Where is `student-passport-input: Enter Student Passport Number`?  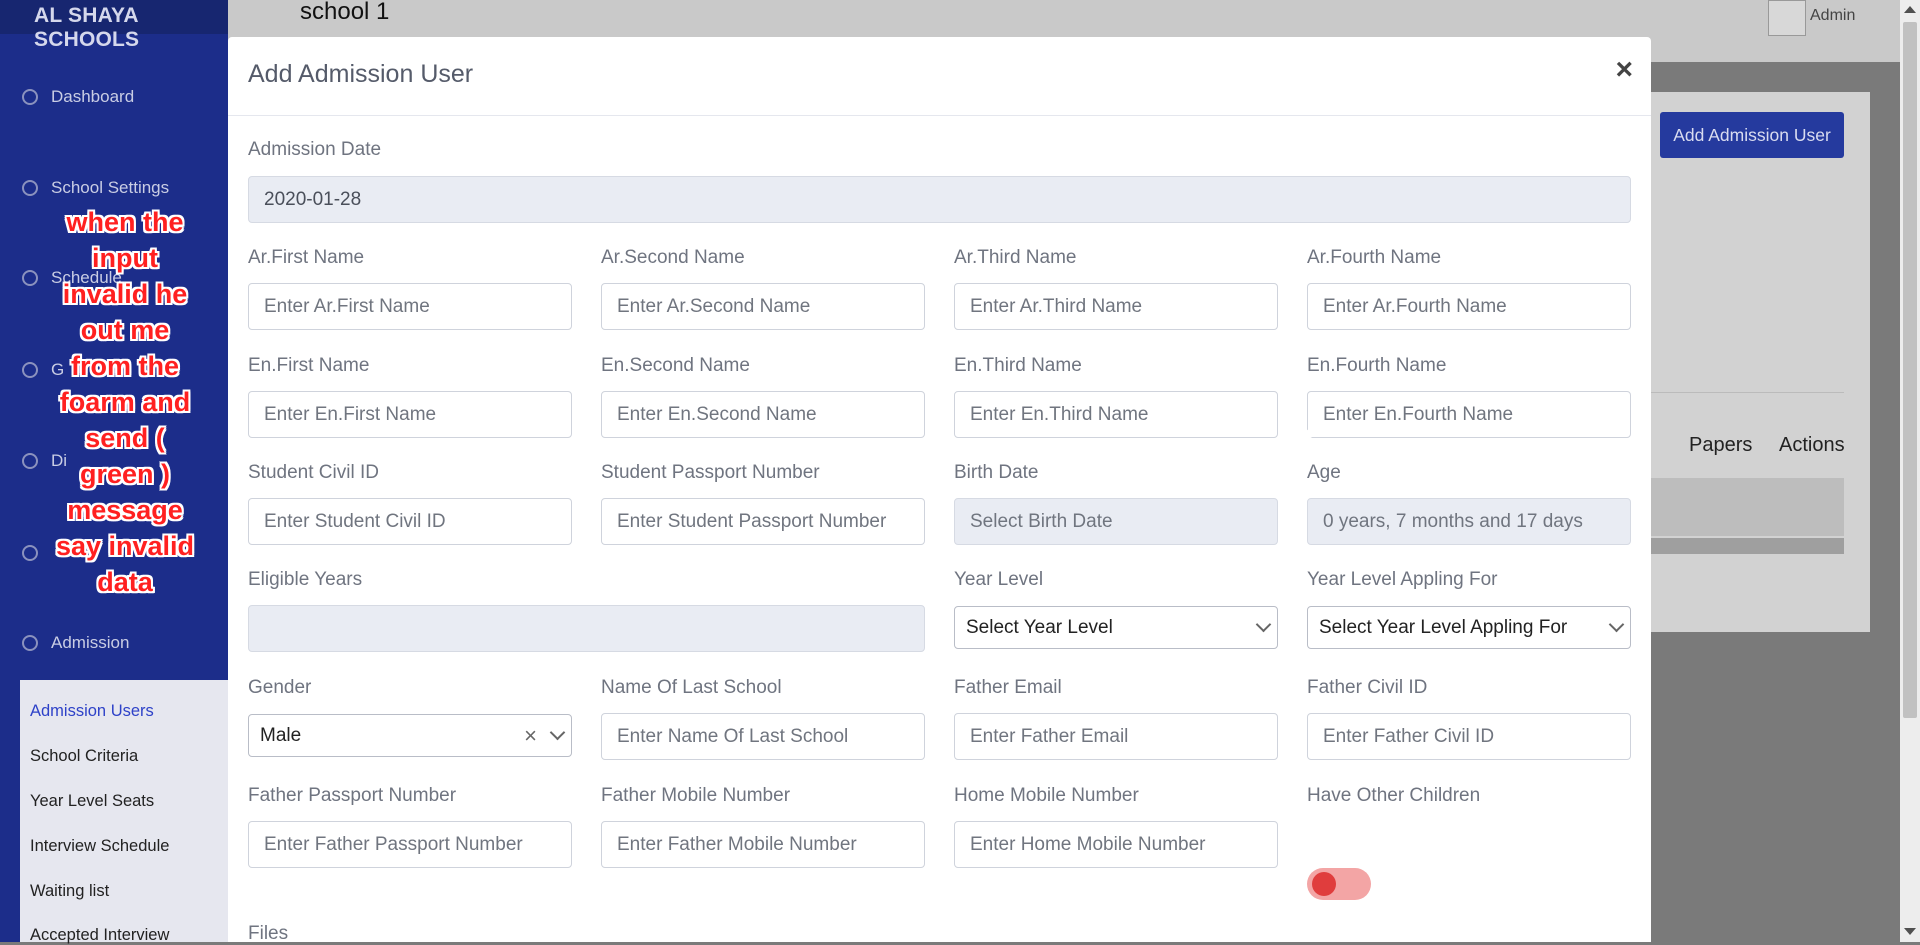 student-passport-input: Enter Student Passport Number is located at coordinates (763, 521).